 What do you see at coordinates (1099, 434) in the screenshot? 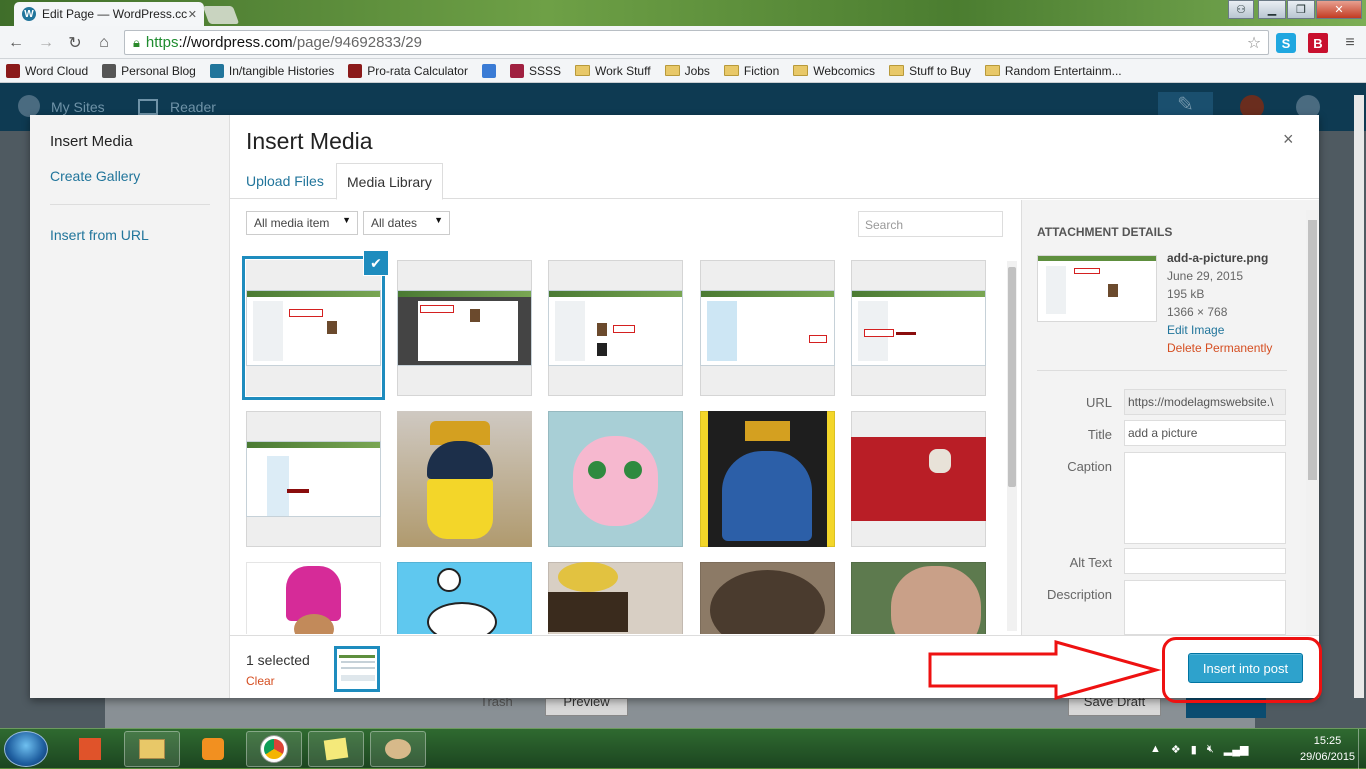
I see `title-label: Title` at bounding box center [1099, 434].